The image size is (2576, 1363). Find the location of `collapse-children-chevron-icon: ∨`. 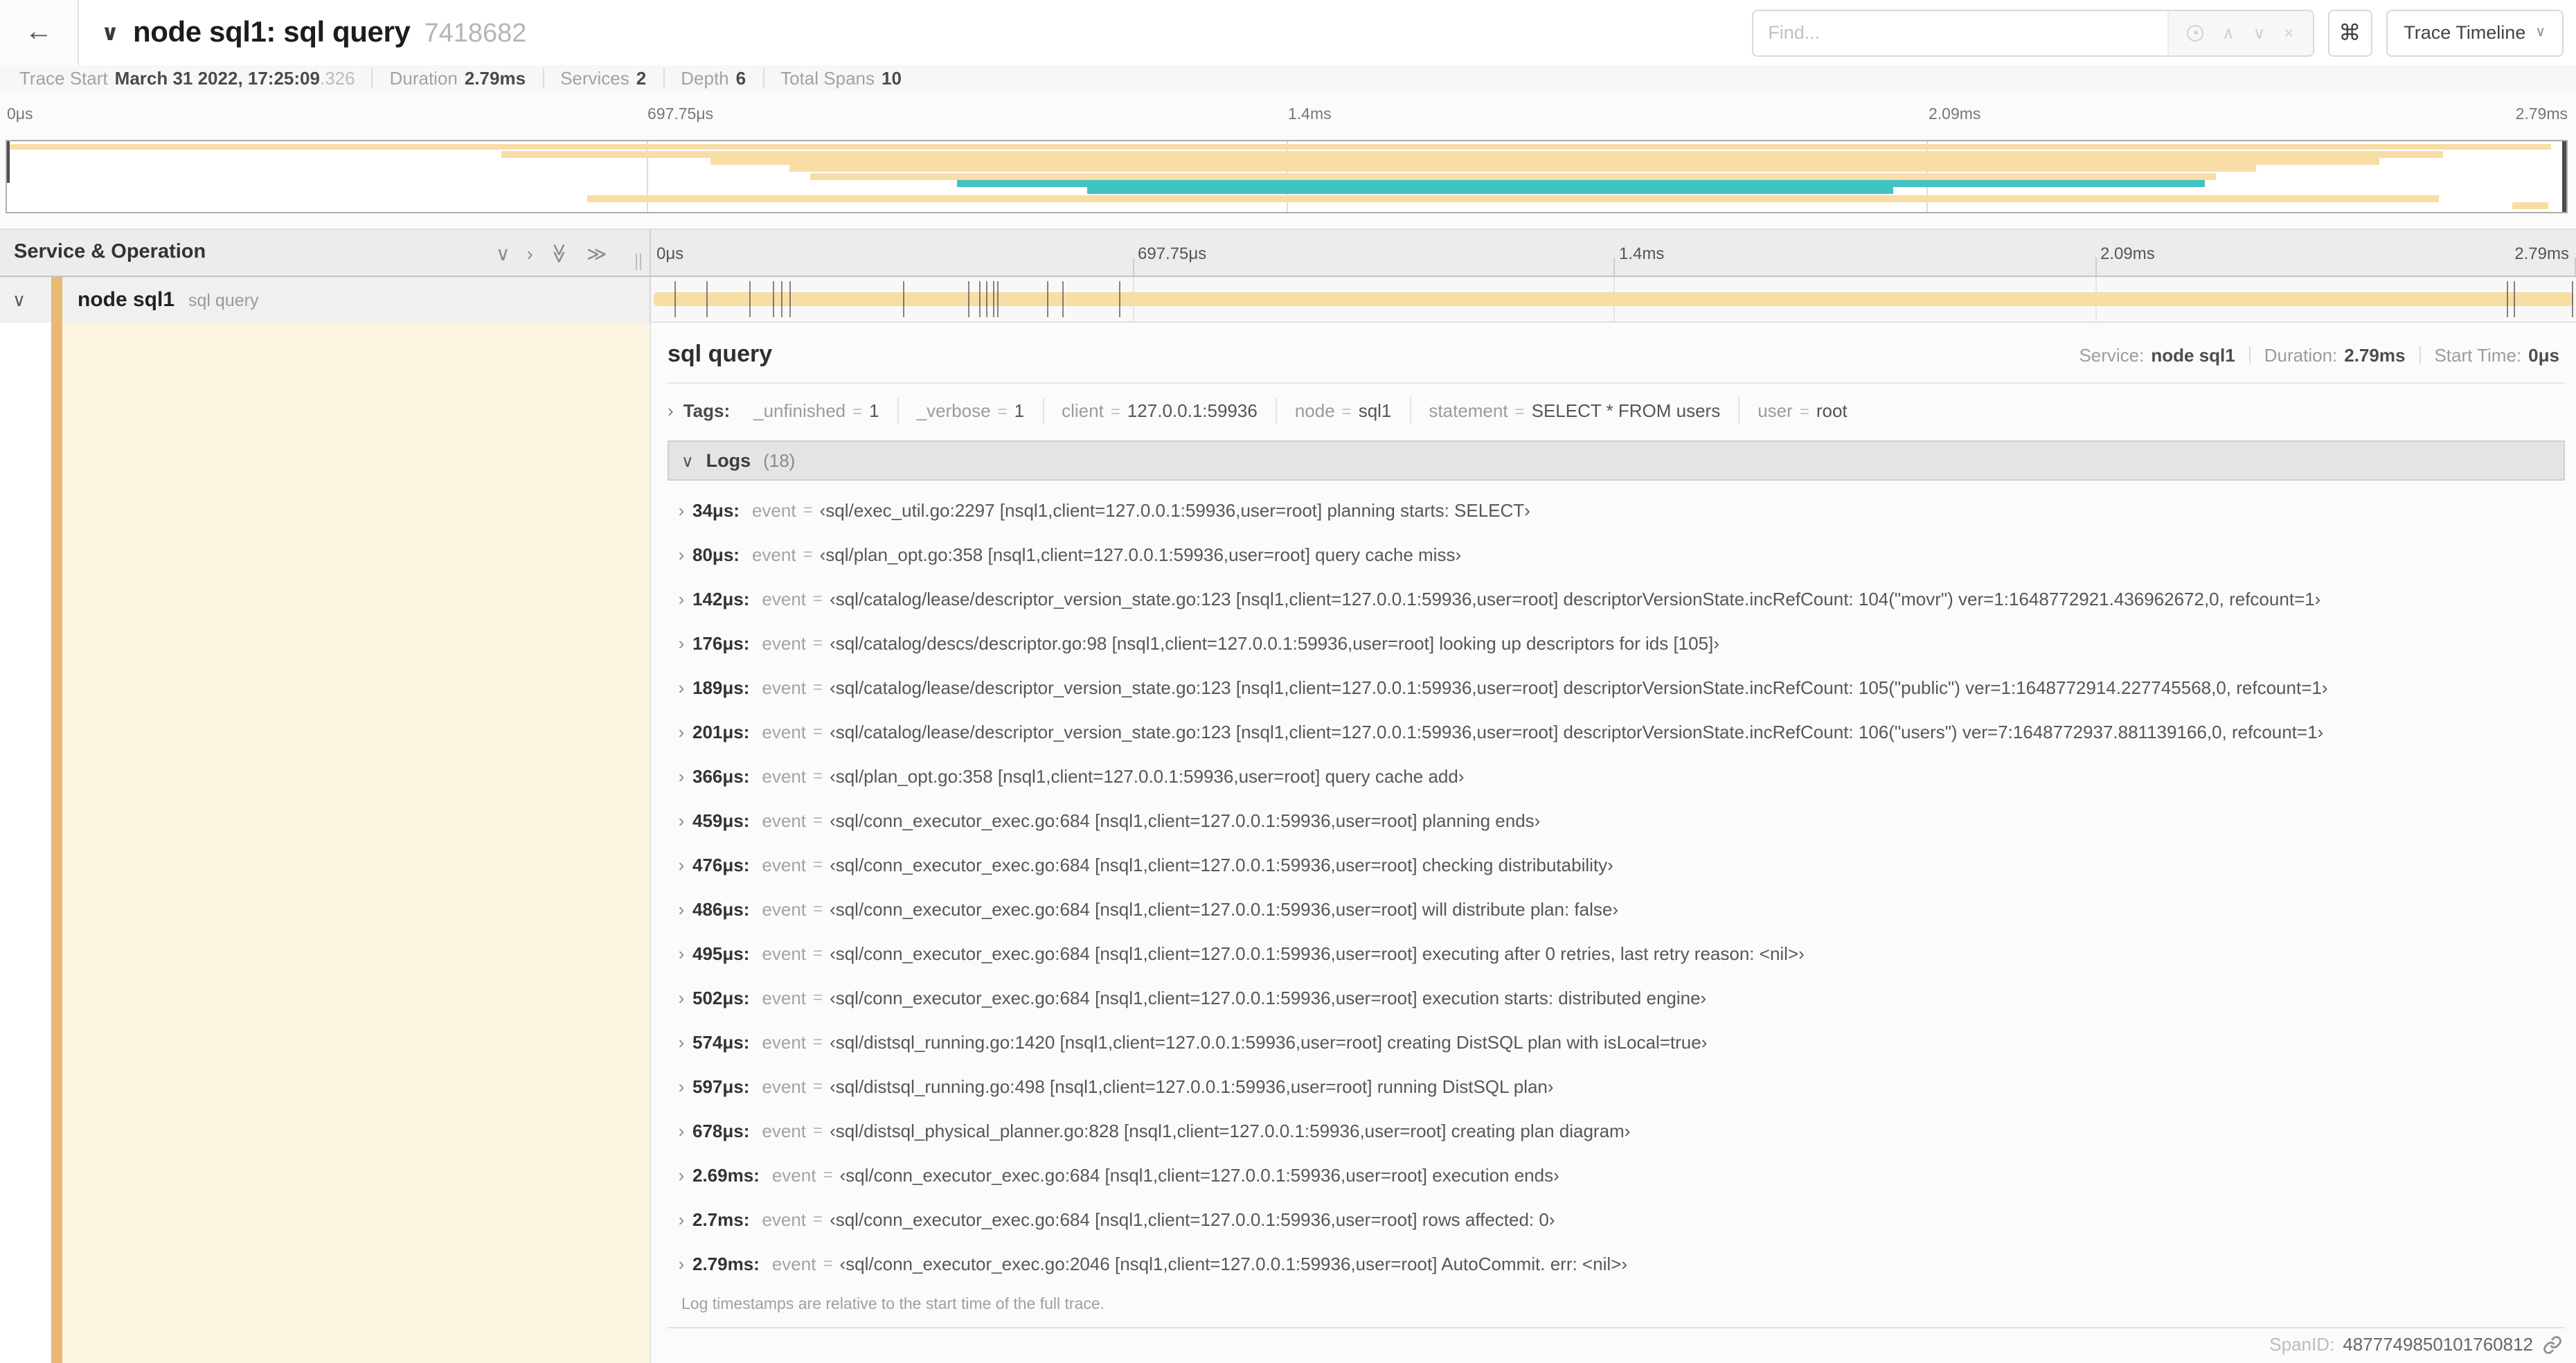

collapse-children-chevron-icon: ∨ is located at coordinates (19, 300).